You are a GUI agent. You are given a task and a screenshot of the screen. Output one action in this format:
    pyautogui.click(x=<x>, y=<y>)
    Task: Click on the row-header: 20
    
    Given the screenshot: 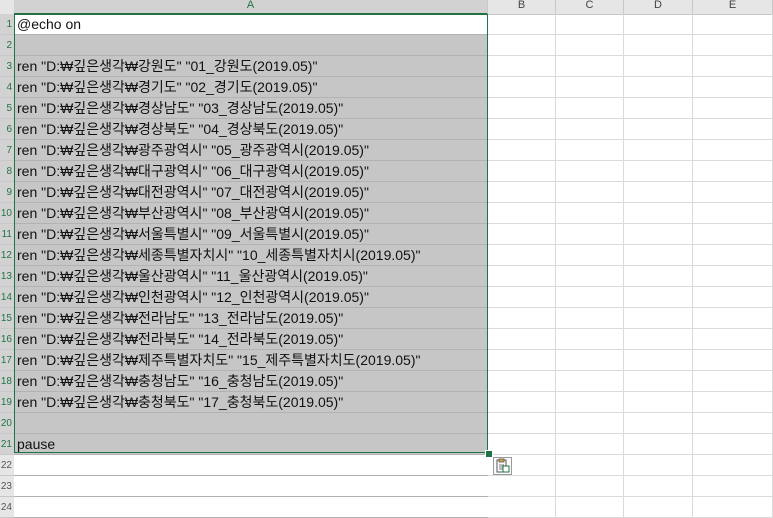 What is the action you would take?
    pyautogui.click(x=7, y=423)
    